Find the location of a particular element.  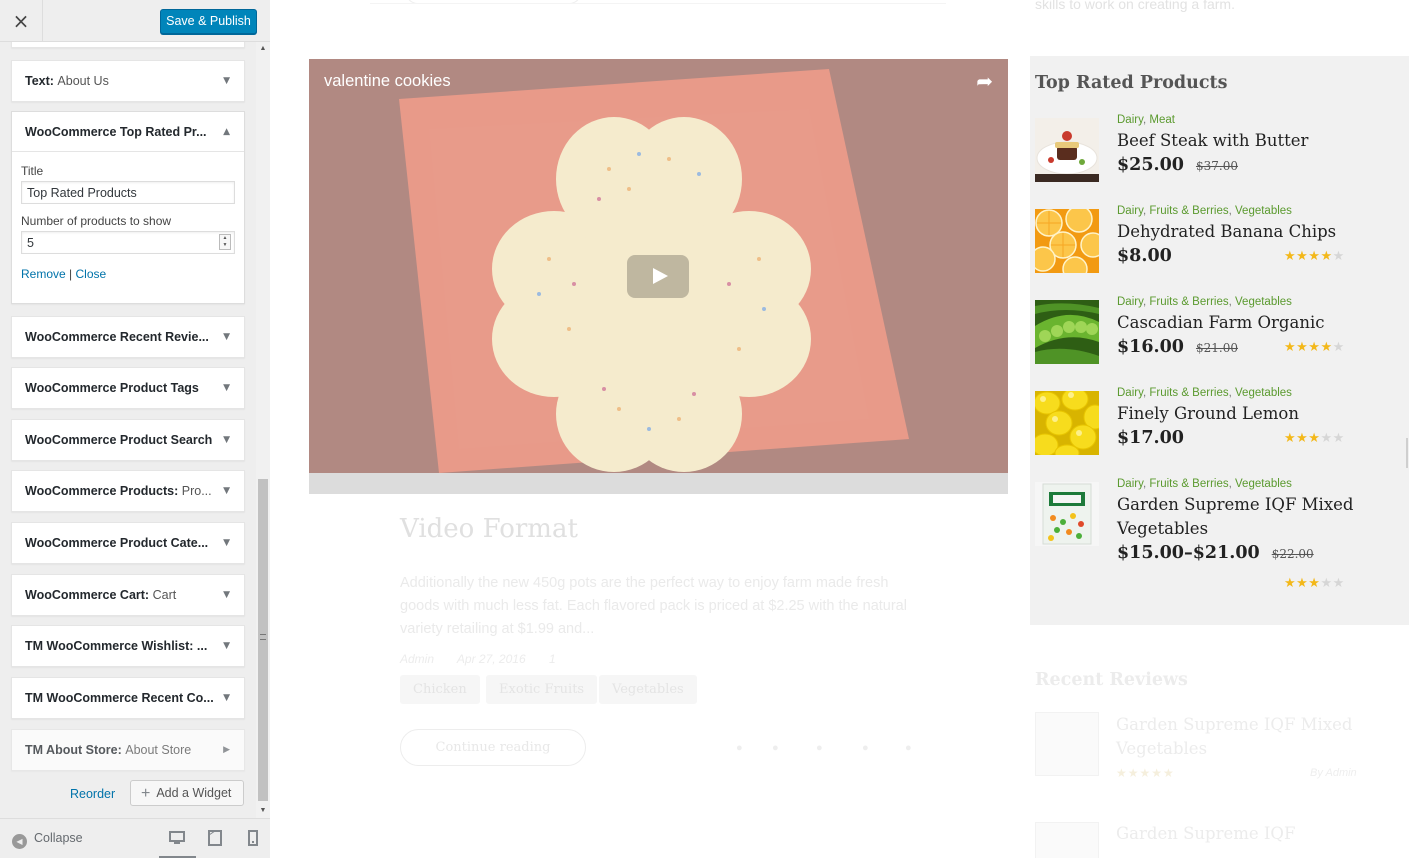

widget-header: WooCommerce Recent Revie... ▼ is located at coordinates (128, 337).